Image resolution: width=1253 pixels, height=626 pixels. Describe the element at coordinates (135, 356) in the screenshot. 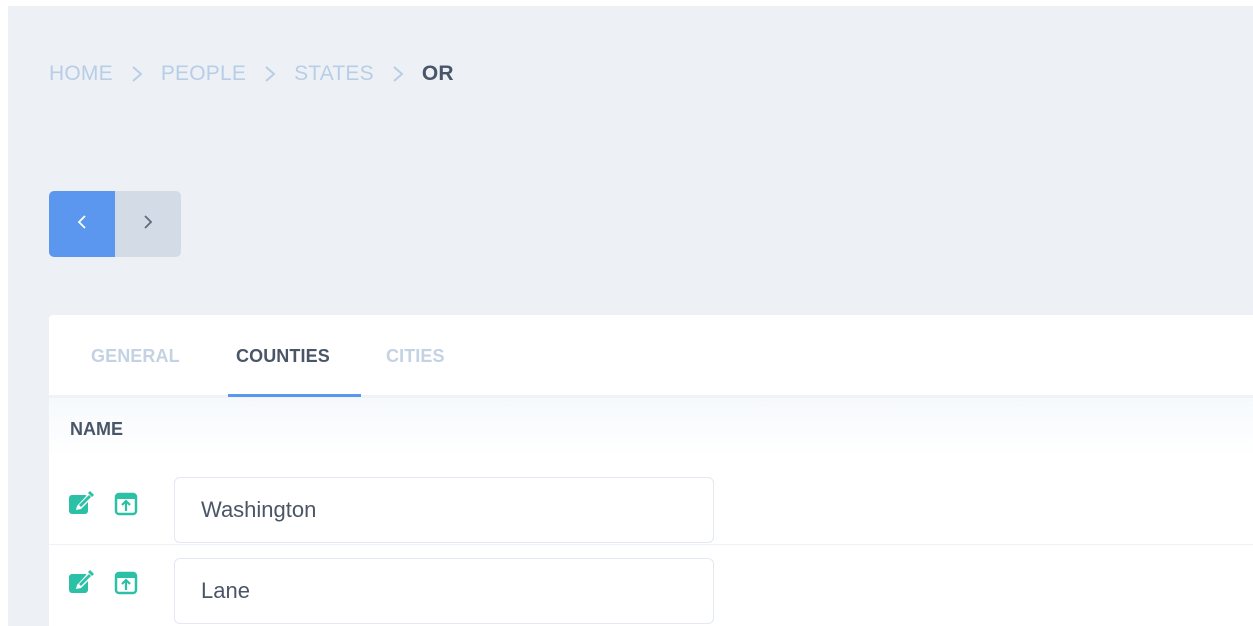

I see `tab-general: GENERAL` at that location.